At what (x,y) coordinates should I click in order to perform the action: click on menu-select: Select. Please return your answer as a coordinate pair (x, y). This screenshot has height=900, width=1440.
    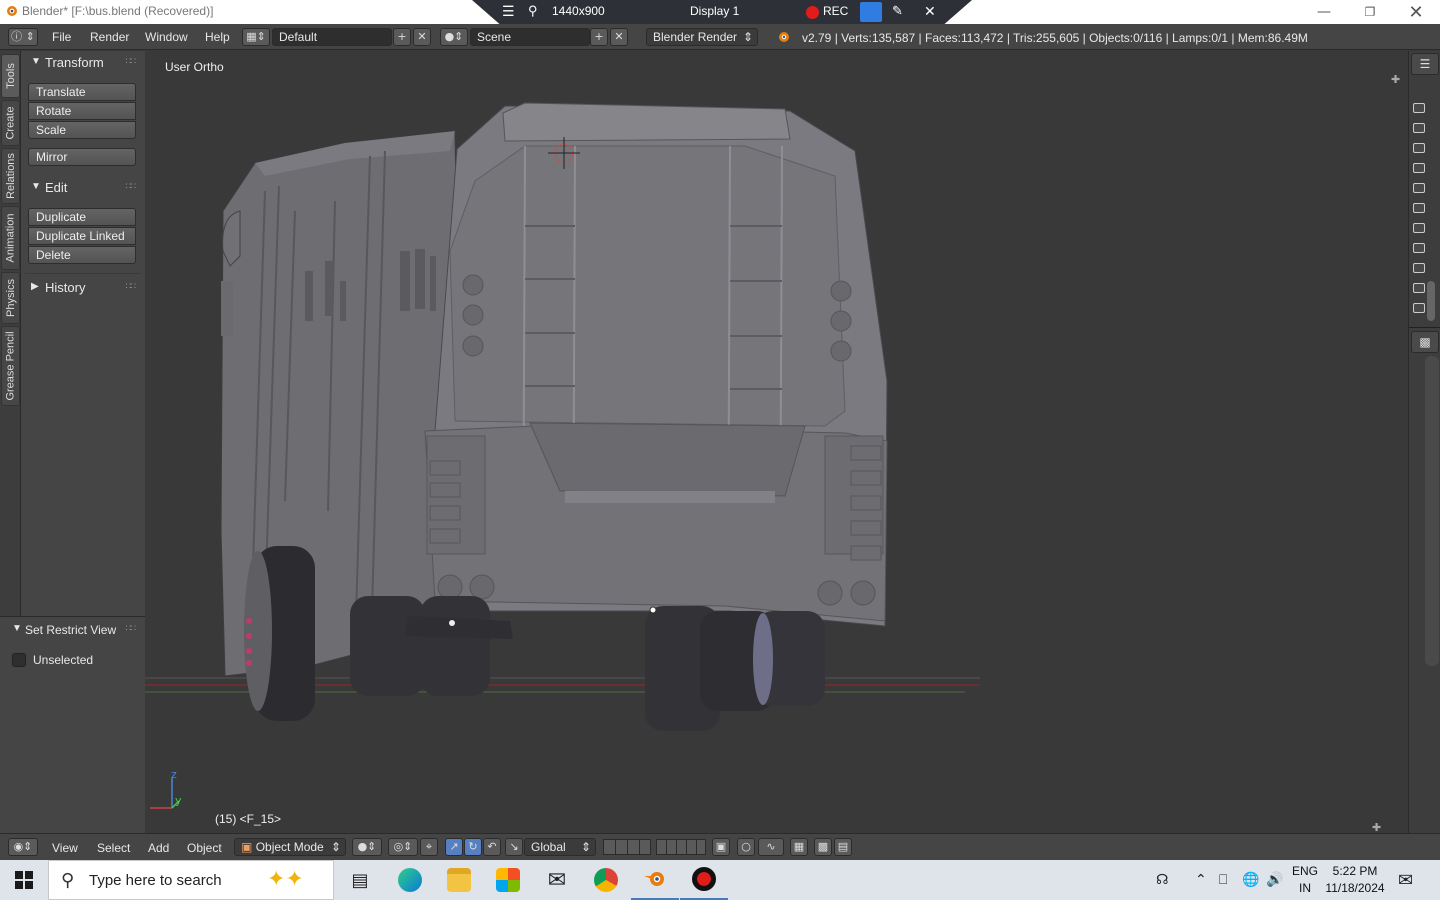
    Looking at the image, I should click on (113, 848).